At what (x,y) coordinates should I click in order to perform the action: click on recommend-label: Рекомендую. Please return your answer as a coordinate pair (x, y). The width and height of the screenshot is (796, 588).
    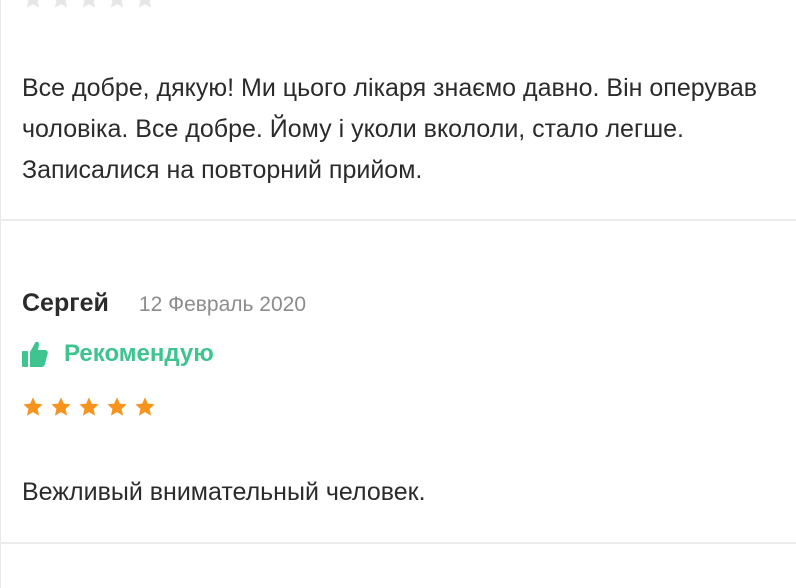
    Looking at the image, I should click on (139, 353).